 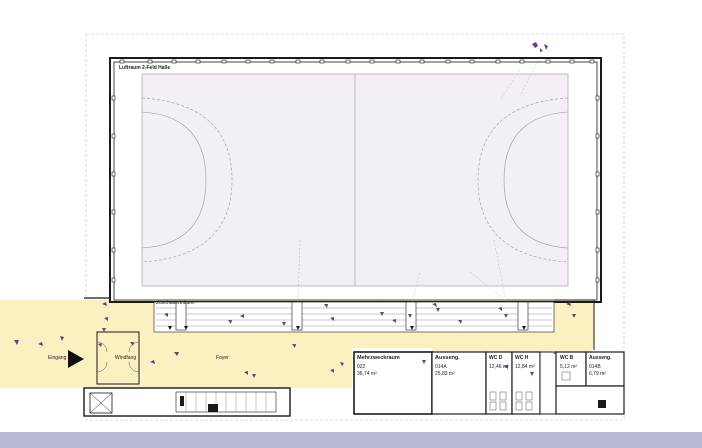 I want to click on entrance-label: Eingang, so click(x=57, y=358).